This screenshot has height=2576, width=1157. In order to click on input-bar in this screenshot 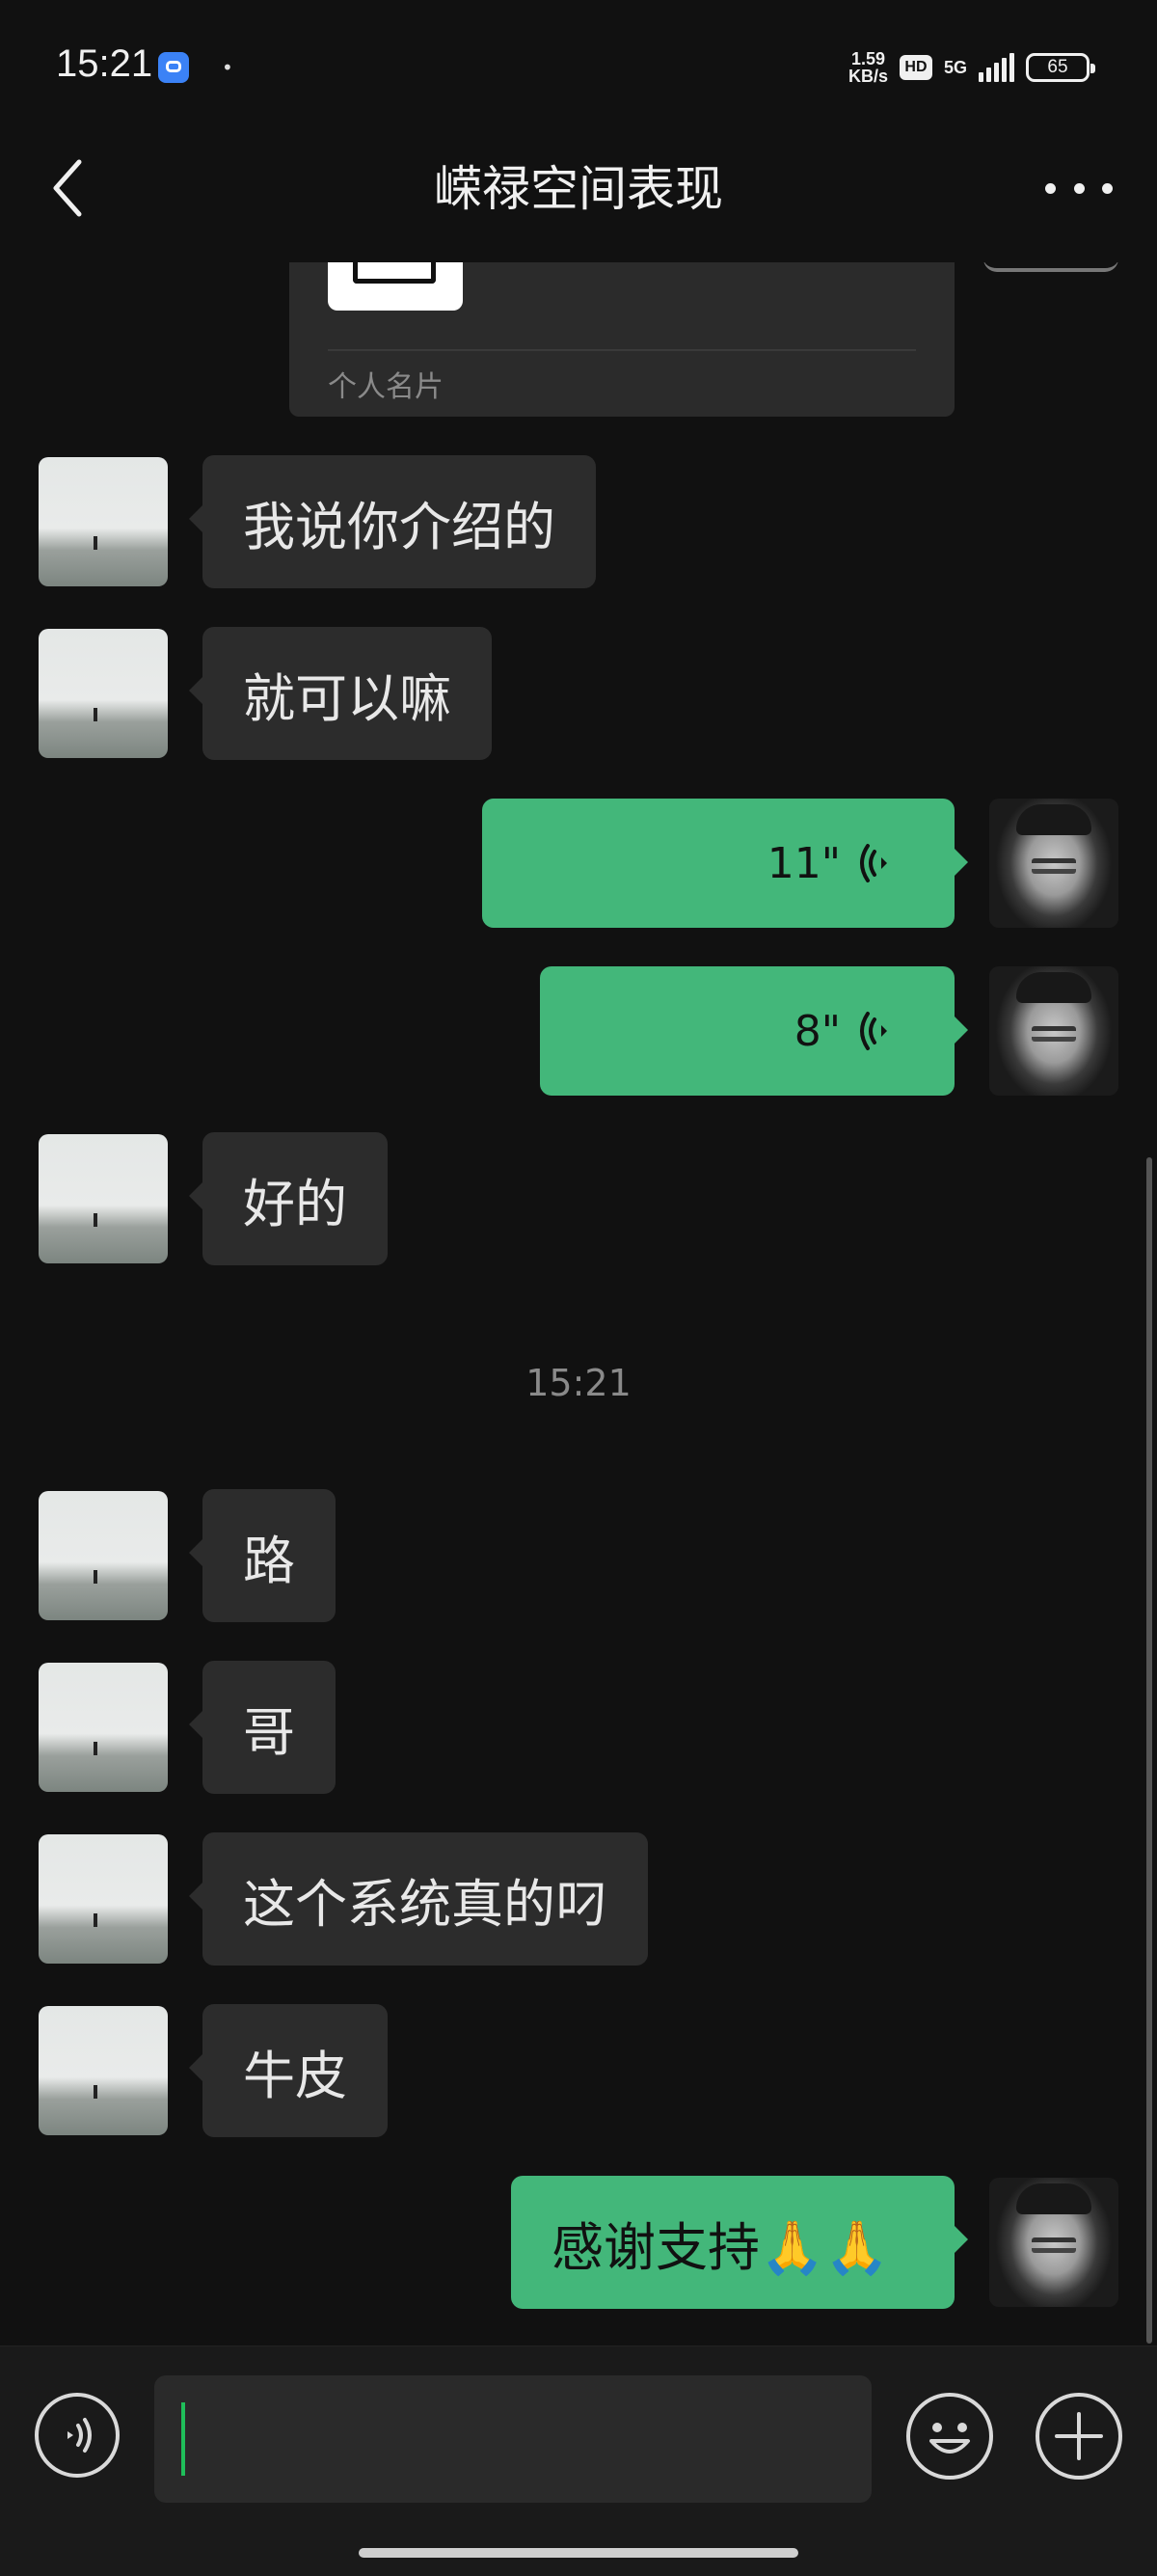, I will do `click(578, 2461)`.